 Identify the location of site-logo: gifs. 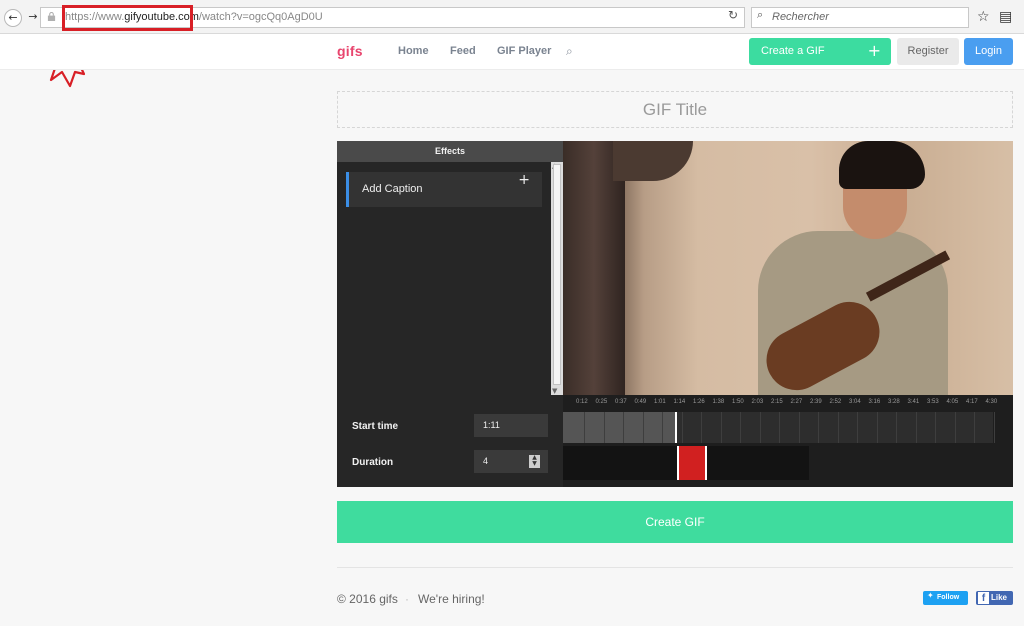
(350, 51).